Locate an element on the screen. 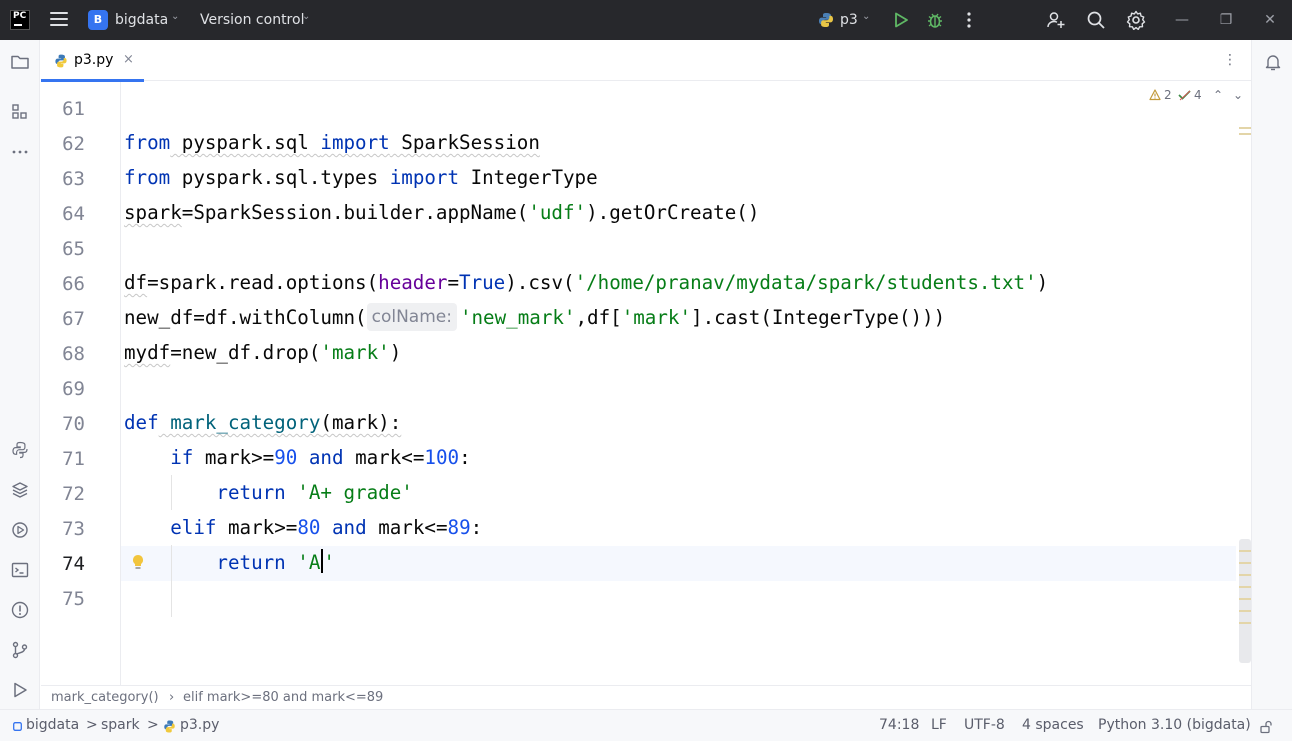 The height and width of the screenshot is (741, 1292). add-user-icon is located at coordinates (1056, 20).